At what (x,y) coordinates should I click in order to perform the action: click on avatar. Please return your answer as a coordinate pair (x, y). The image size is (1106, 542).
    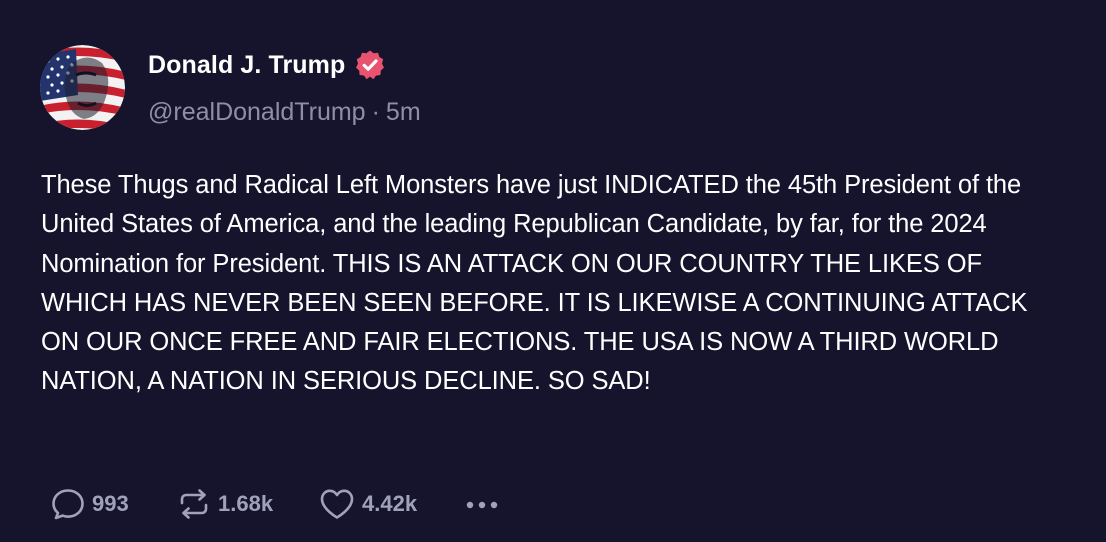
    Looking at the image, I should click on (82, 87).